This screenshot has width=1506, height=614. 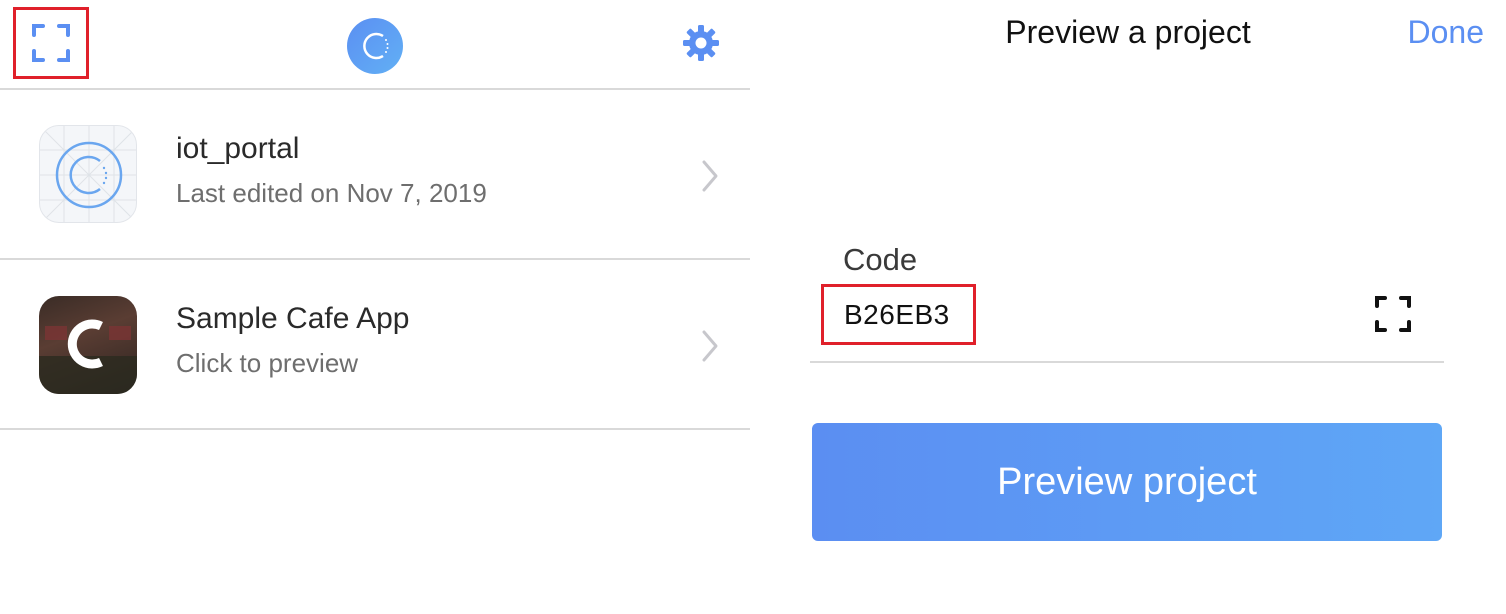 What do you see at coordinates (88, 174) in the screenshot?
I see `project-logo-icon` at bounding box center [88, 174].